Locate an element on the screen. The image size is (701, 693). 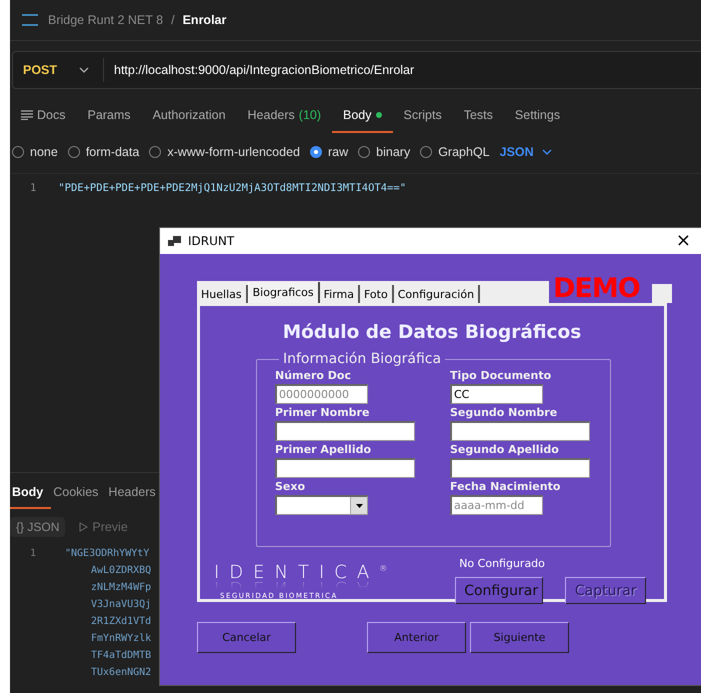
tab: Biograficos is located at coordinates (284, 292).